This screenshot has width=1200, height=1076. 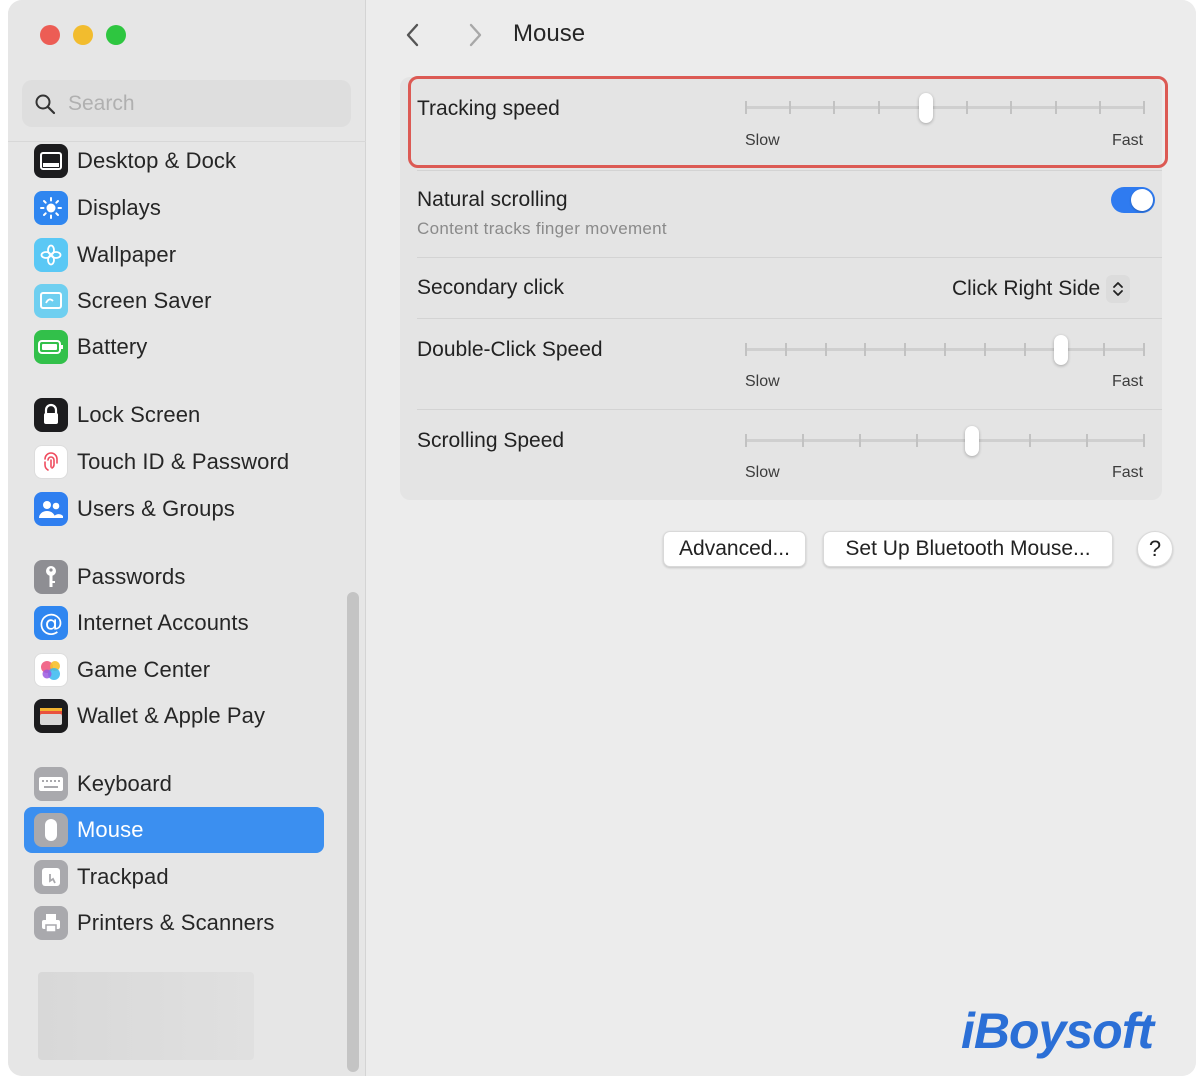 I want to click on secondary-click-popup: Click Right Side, so click(x=1041, y=289).